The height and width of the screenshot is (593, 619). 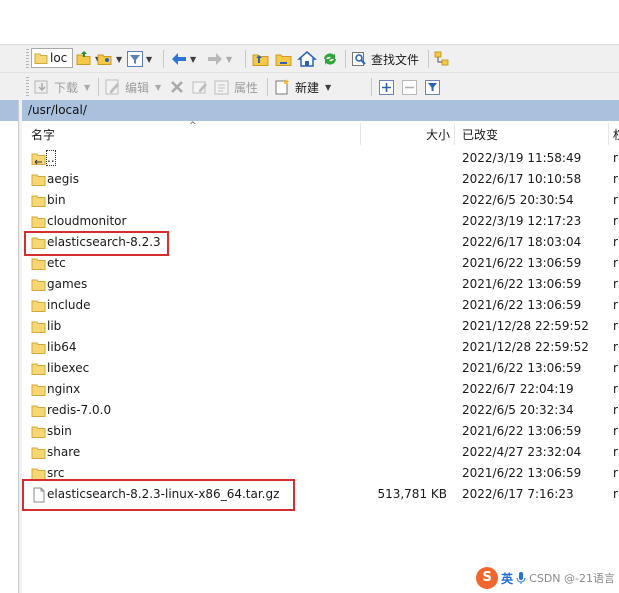 I want to click on file-modified: 2022/6/7 22:04:19, so click(x=518, y=389).